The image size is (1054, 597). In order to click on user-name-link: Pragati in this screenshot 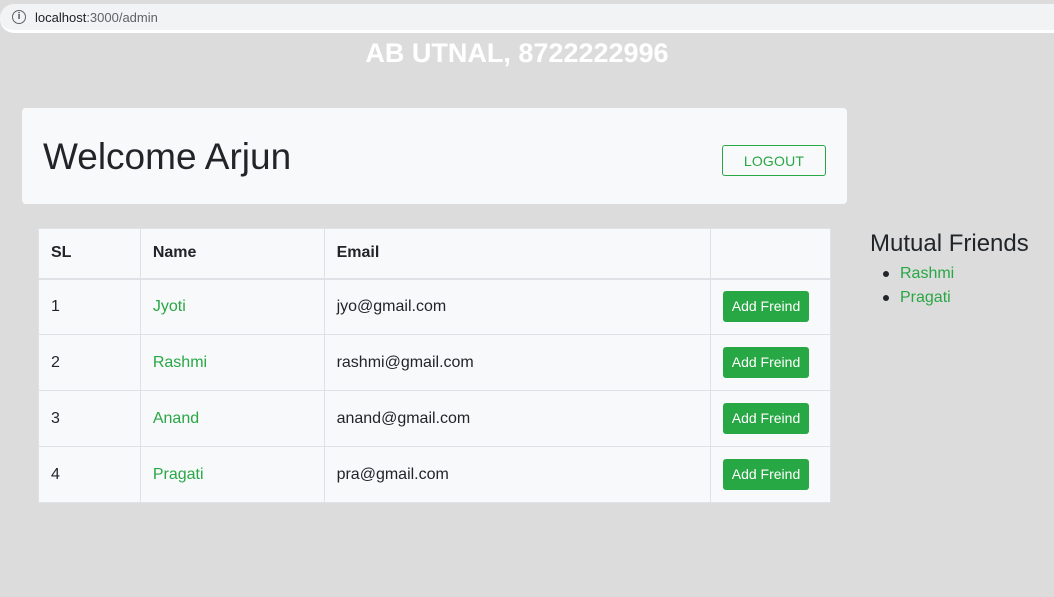, I will do `click(178, 474)`.